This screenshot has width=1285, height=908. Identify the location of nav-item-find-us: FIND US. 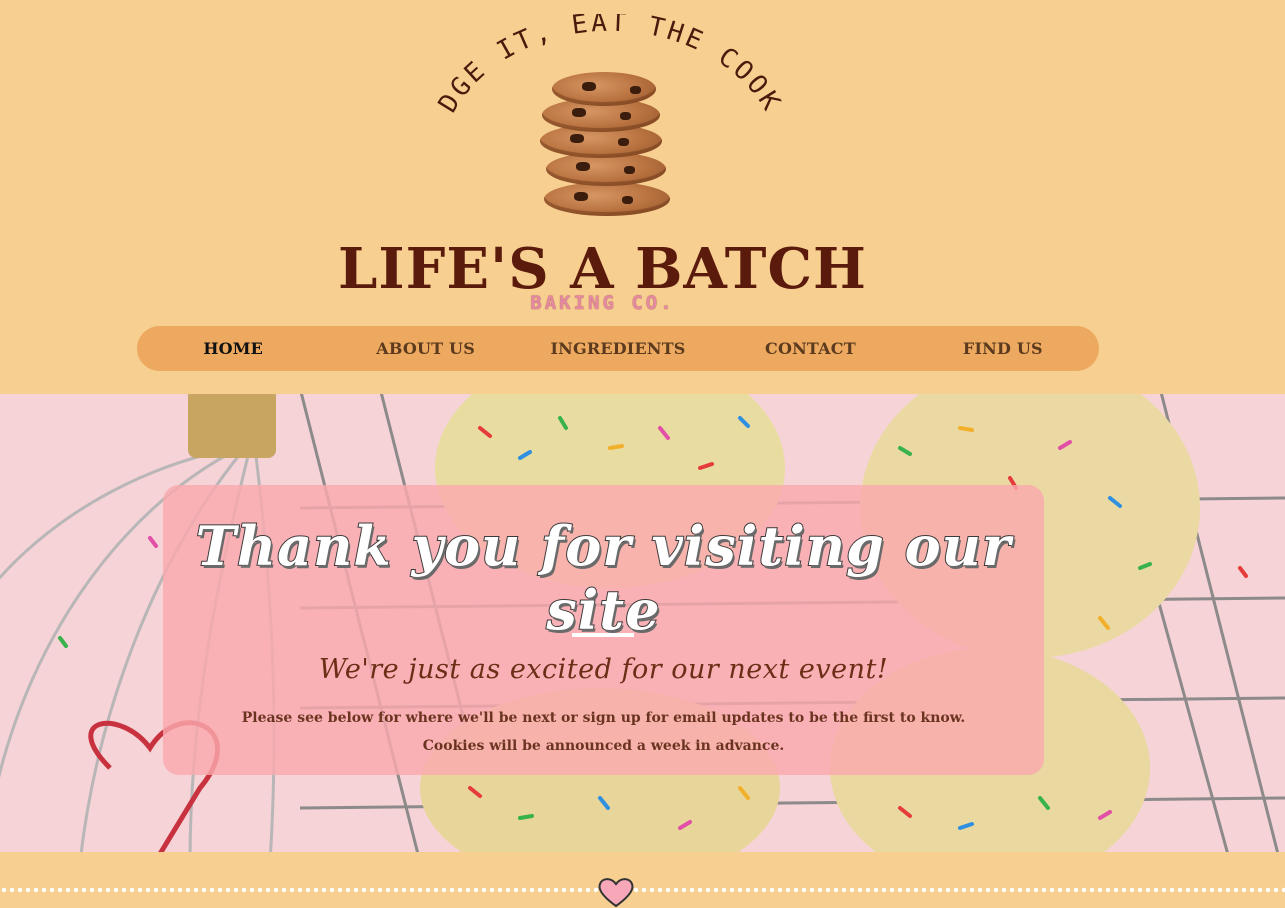
(1003, 348).